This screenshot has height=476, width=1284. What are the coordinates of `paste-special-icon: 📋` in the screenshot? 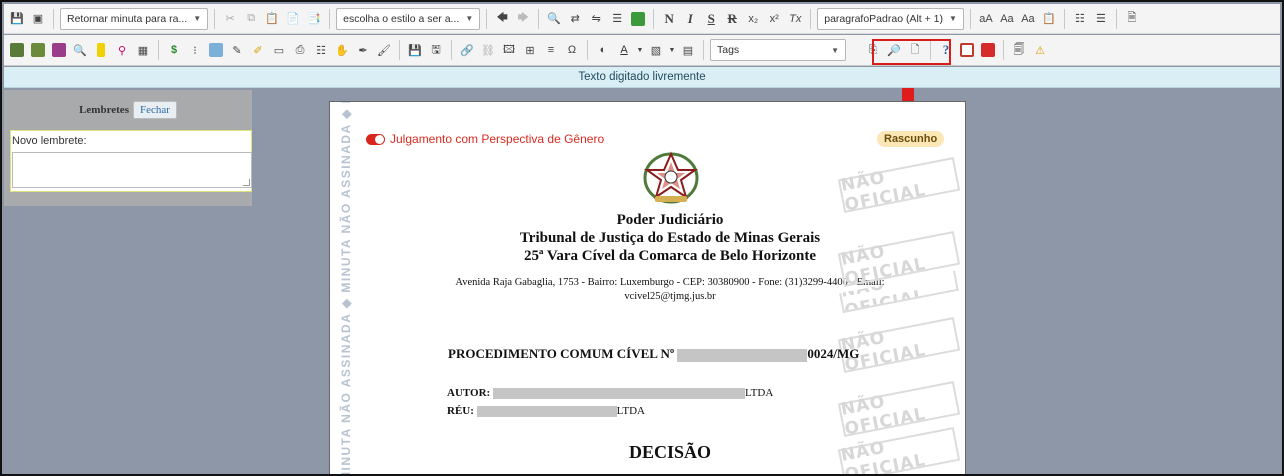 It's located at (1049, 19).